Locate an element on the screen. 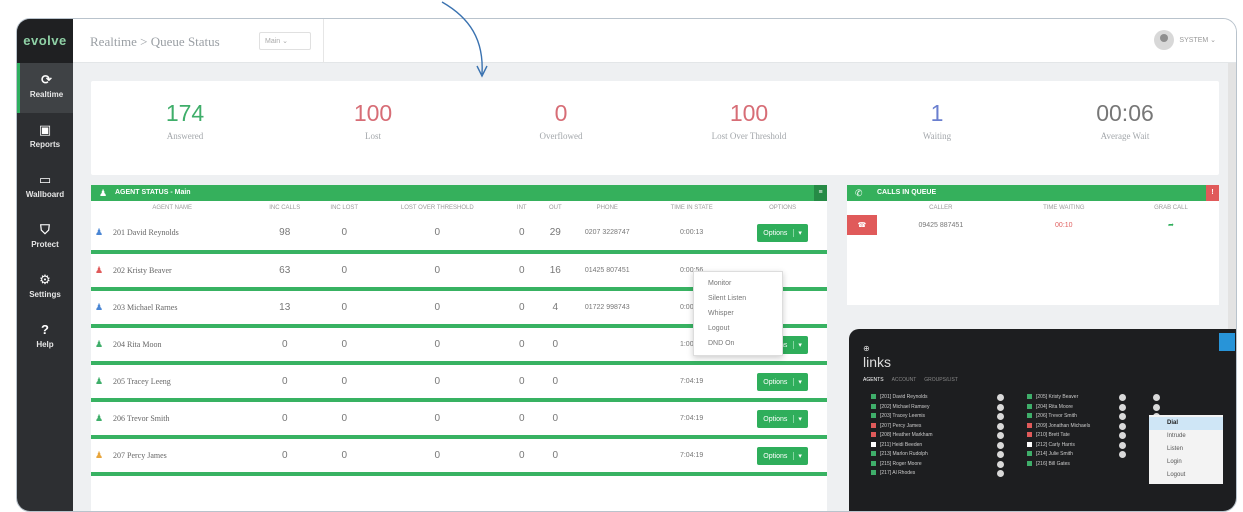  call-row: ☎ 09425 887451 00:10 ➦ is located at coordinates (1033, 225).